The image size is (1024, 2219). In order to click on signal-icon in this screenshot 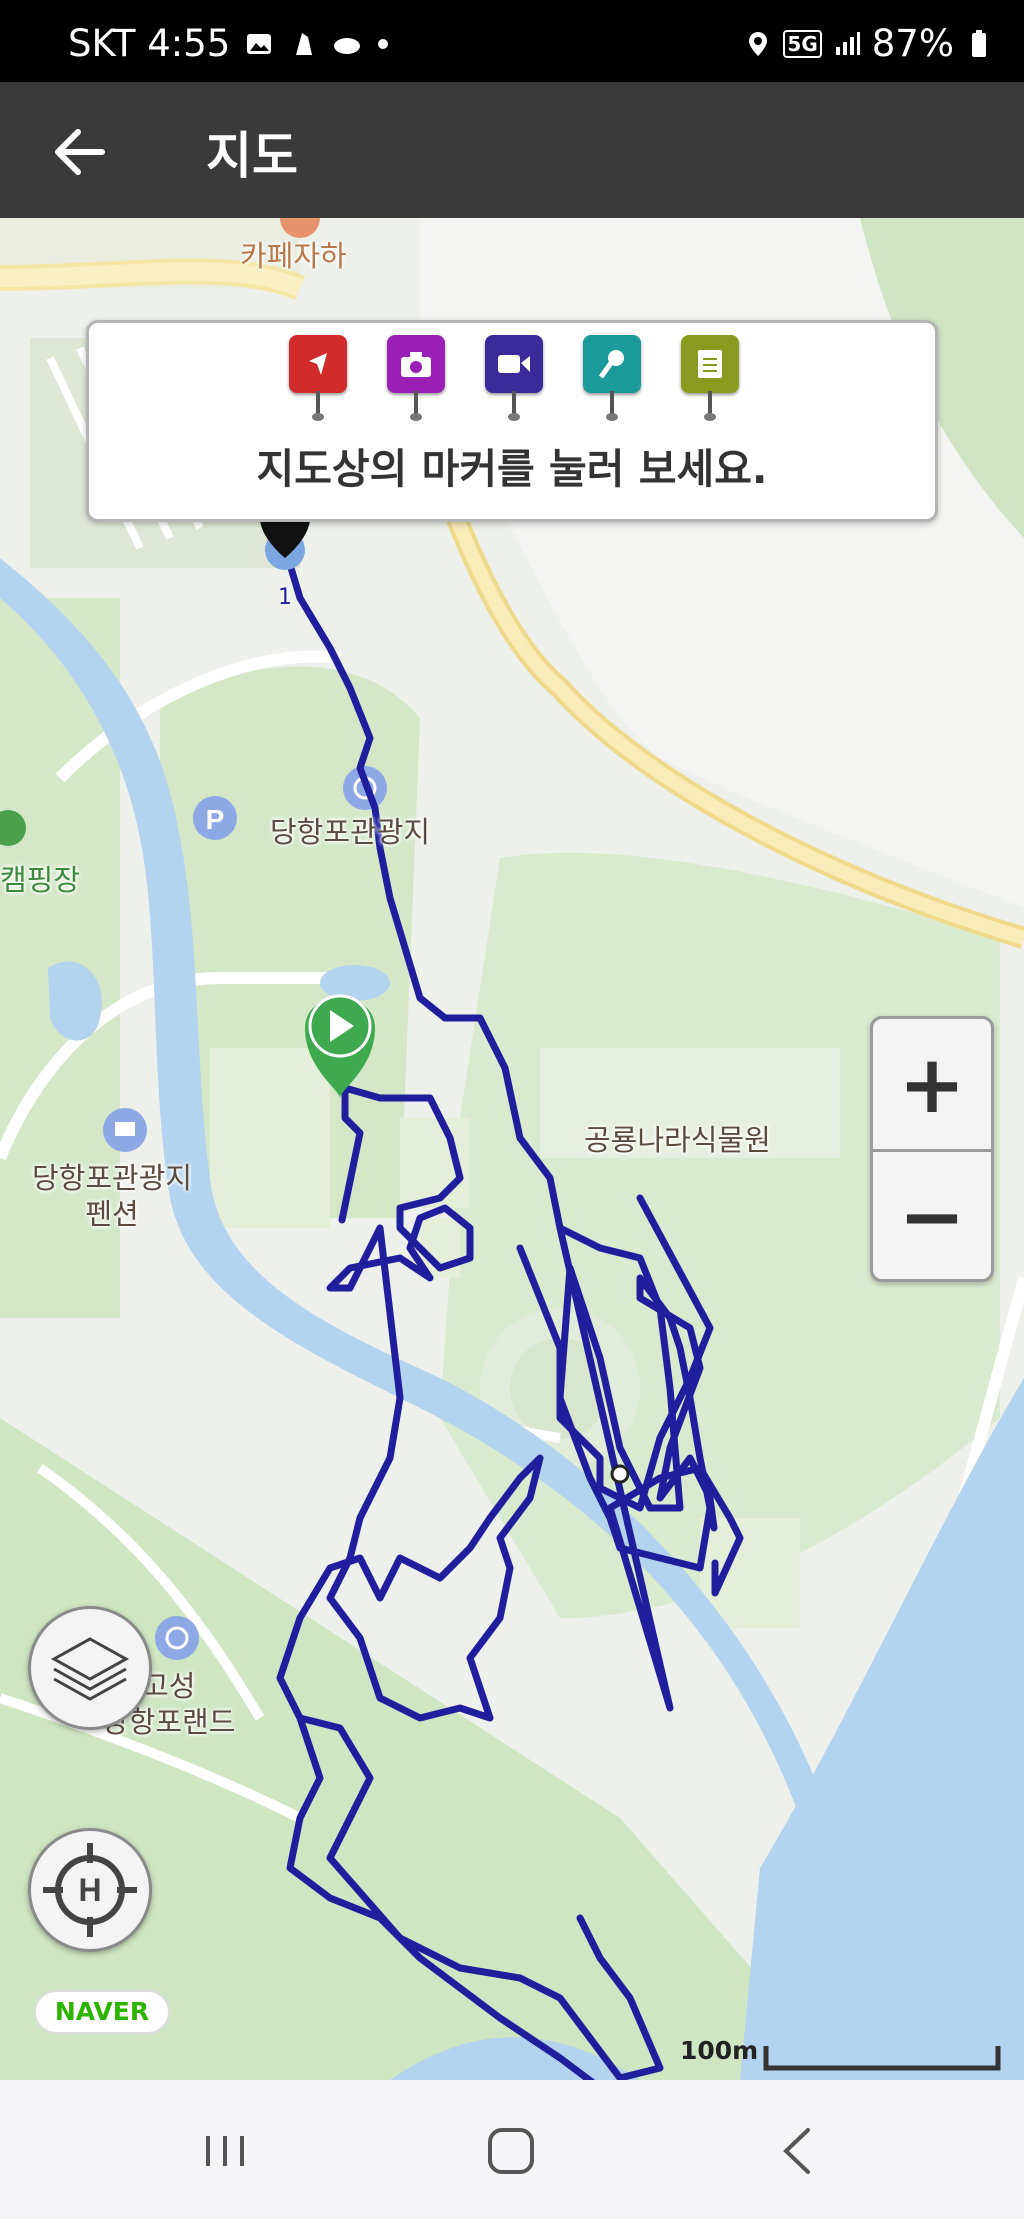, I will do `click(847, 43)`.